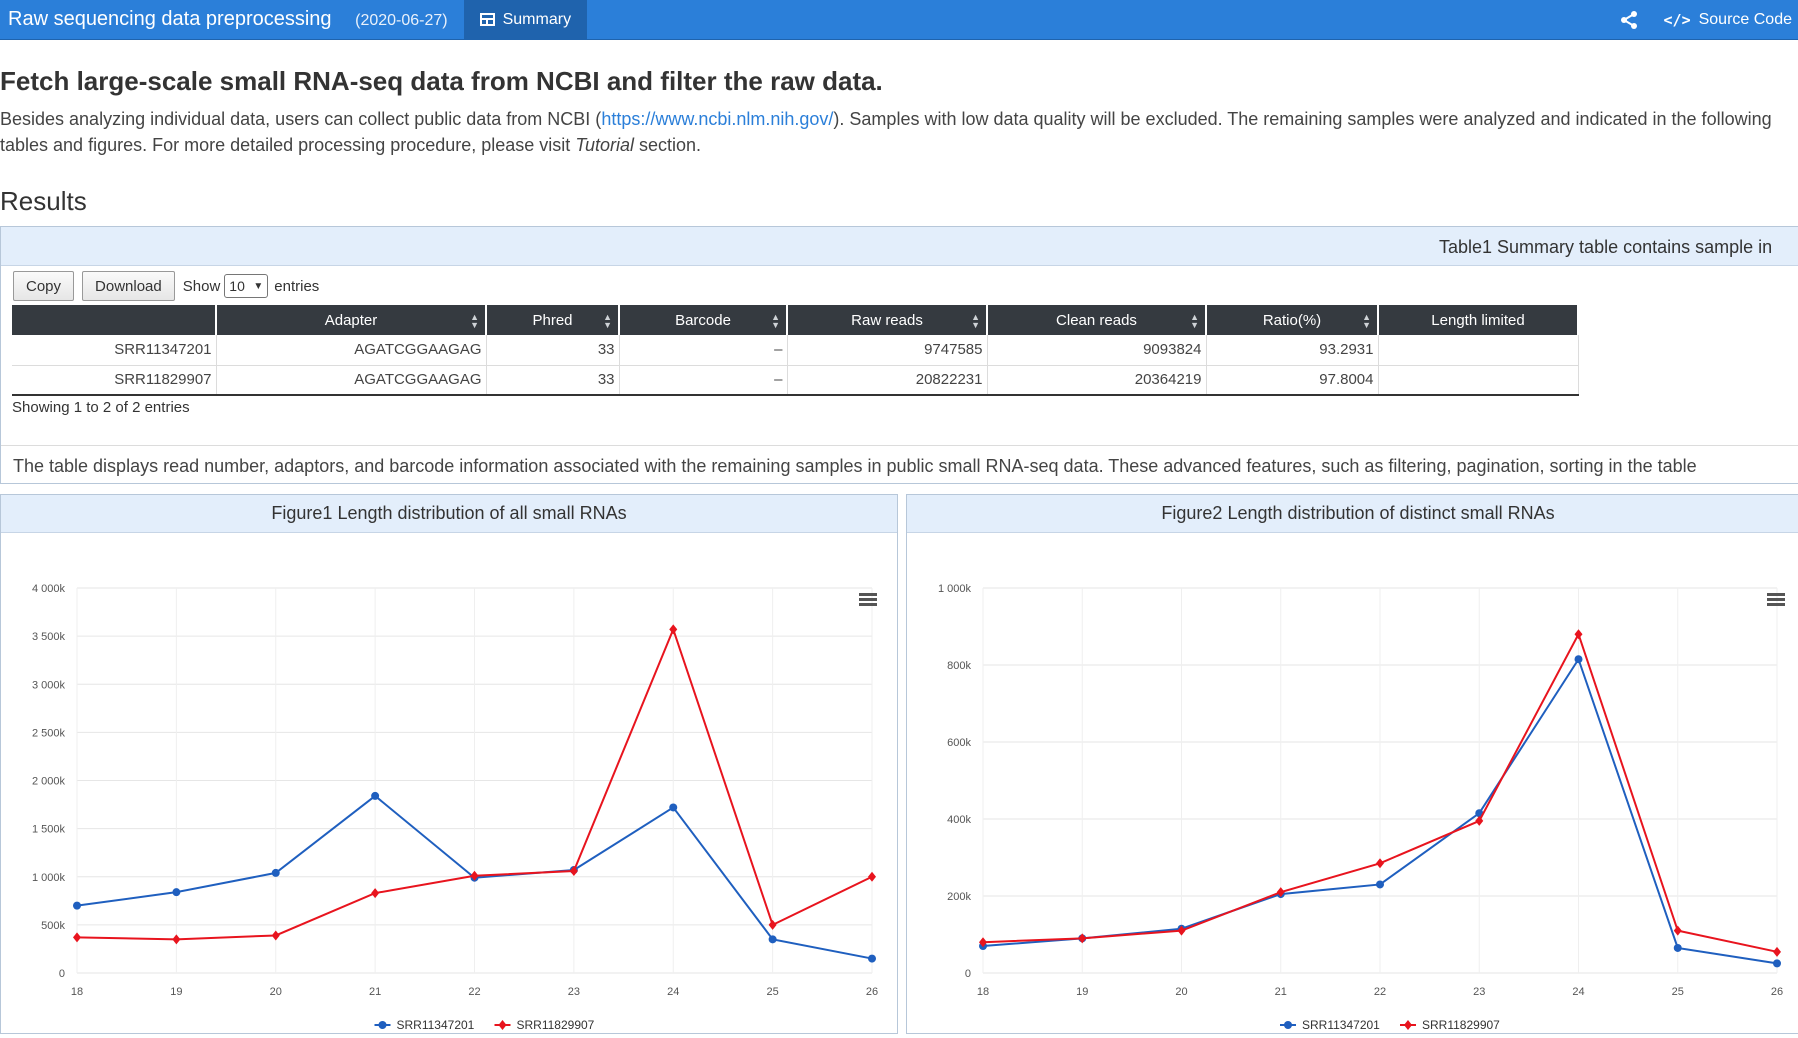  I want to click on column-header-ratio: Ratio(%) ▲ ▼, so click(1292, 320).